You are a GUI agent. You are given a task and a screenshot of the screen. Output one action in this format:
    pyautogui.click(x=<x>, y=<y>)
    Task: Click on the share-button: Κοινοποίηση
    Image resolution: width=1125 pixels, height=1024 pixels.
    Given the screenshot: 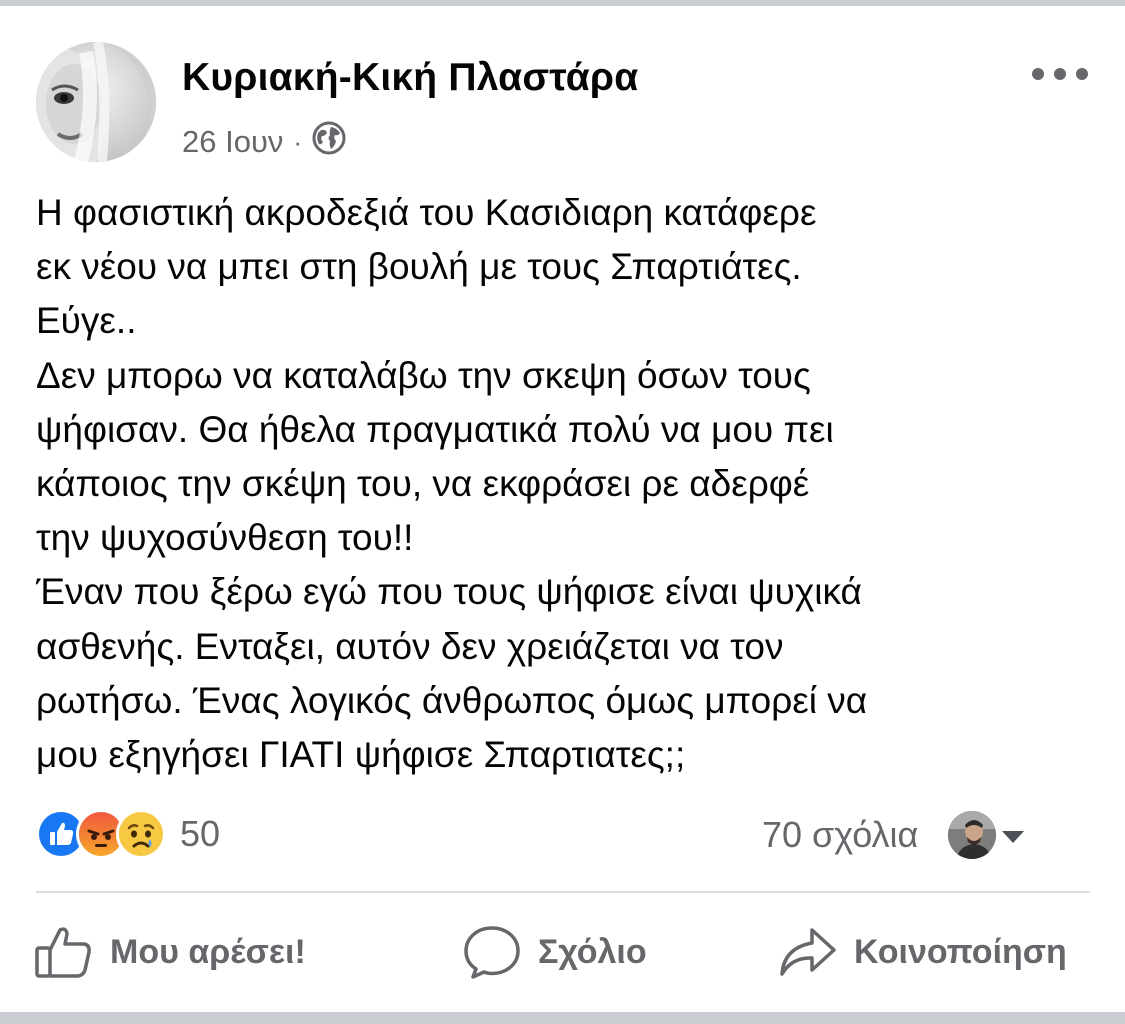 What is the action you would take?
    pyautogui.click(x=922, y=952)
    